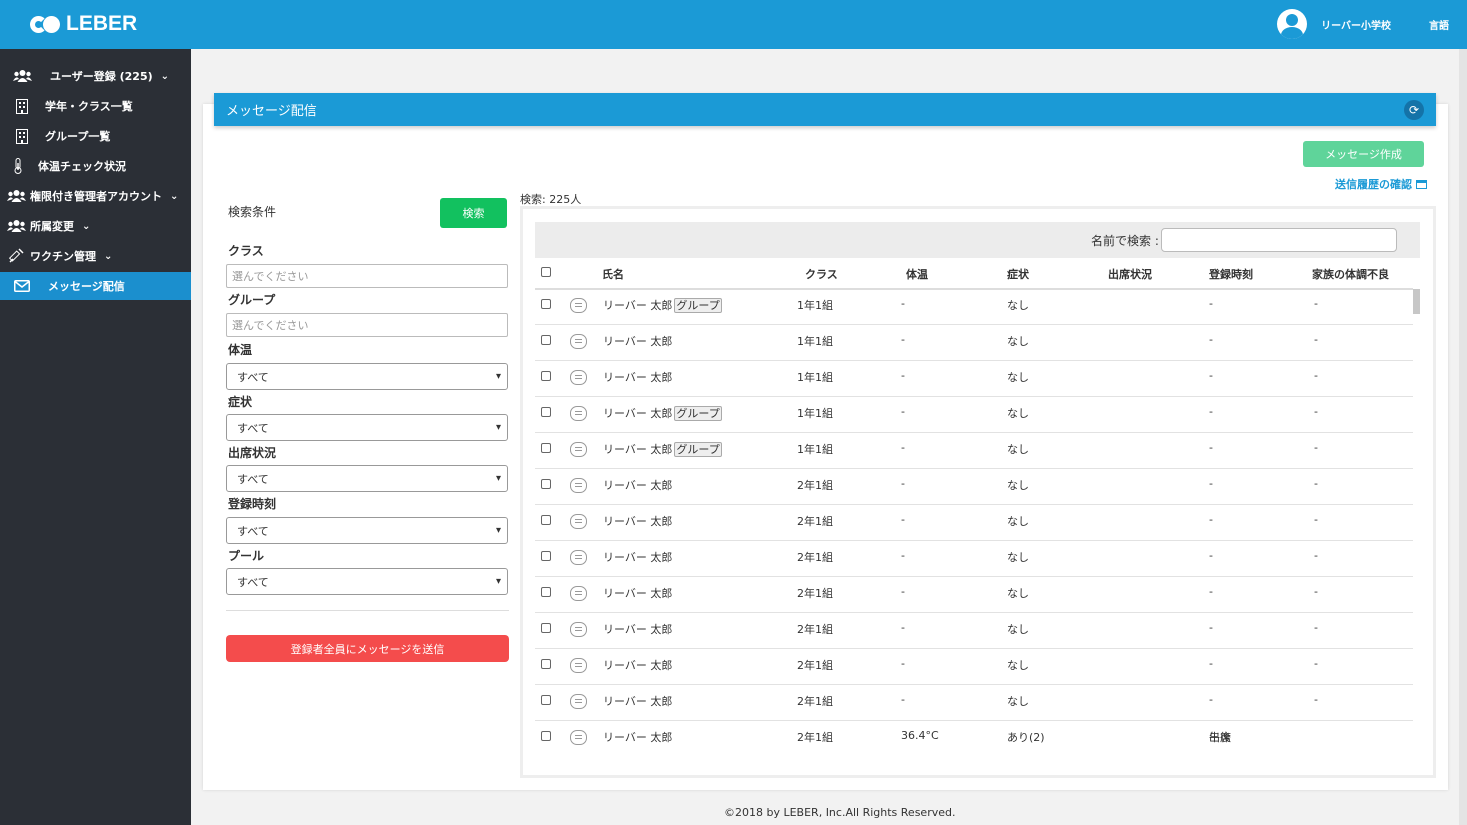 The height and width of the screenshot is (825, 1467). I want to click on select-all-checkbox, so click(546, 272).